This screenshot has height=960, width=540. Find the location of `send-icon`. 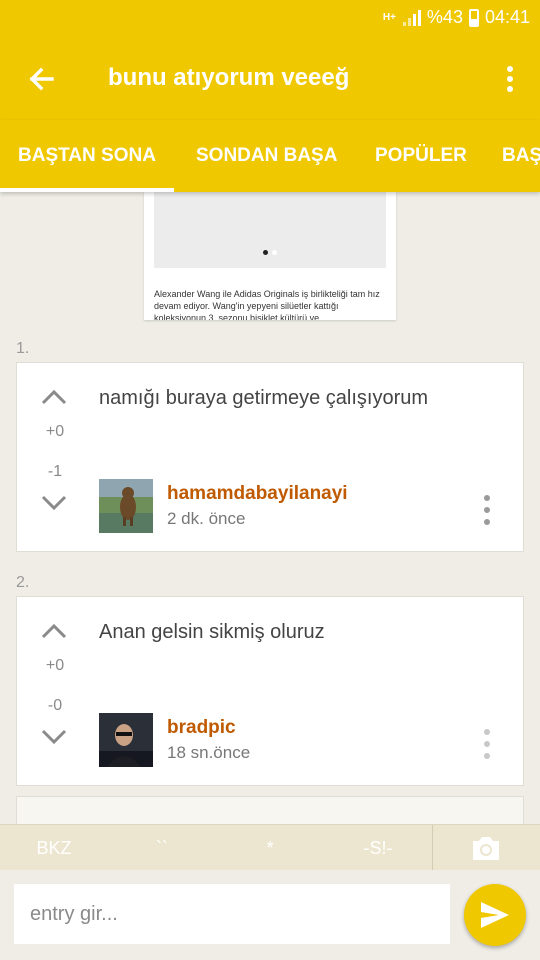

send-icon is located at coordinates (495, 915).